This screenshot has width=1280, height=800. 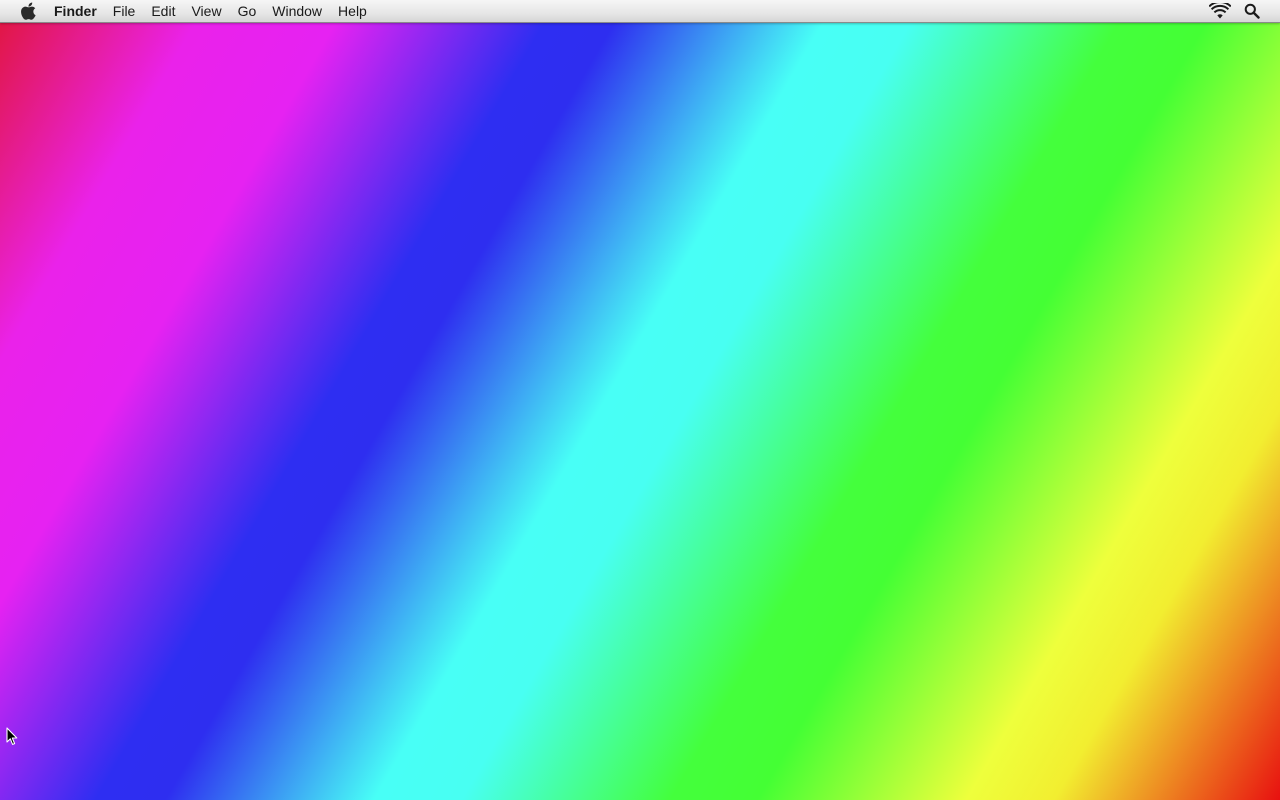 What do you see at coordinates (76, 11) in the screenshot?
I see `menu-finder: Finder` at bounding box center [76, 11].